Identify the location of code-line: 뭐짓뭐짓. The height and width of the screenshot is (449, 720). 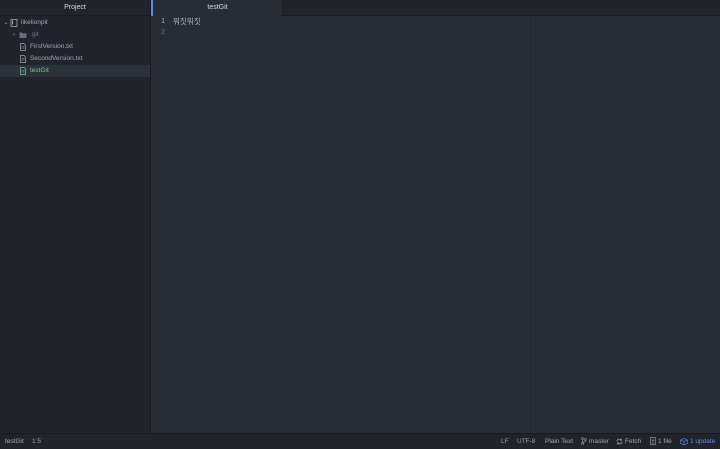
(446, 21).